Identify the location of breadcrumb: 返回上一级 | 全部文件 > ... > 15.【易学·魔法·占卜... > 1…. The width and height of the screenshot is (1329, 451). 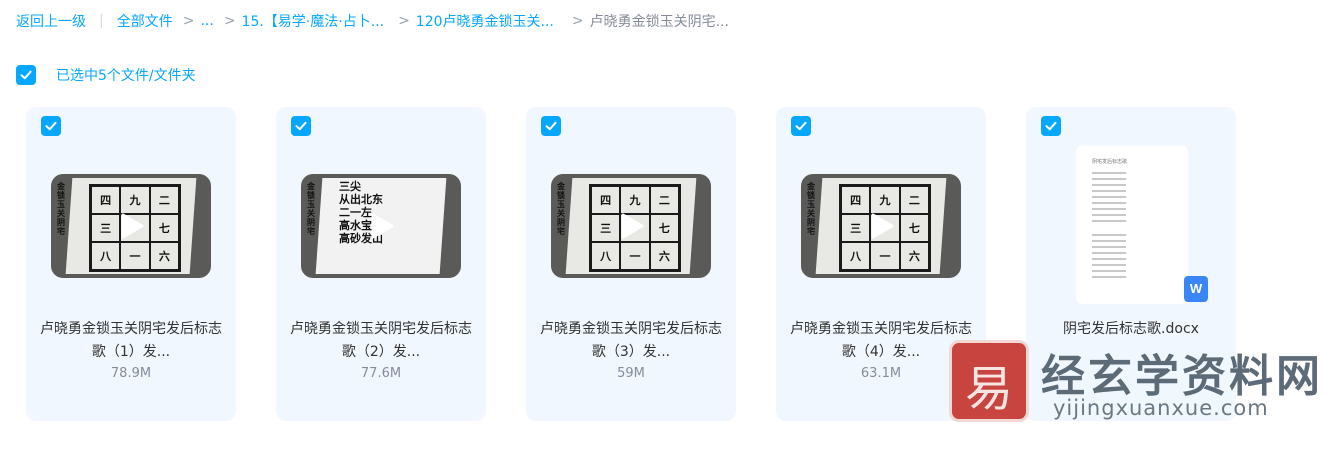
(372, 21).